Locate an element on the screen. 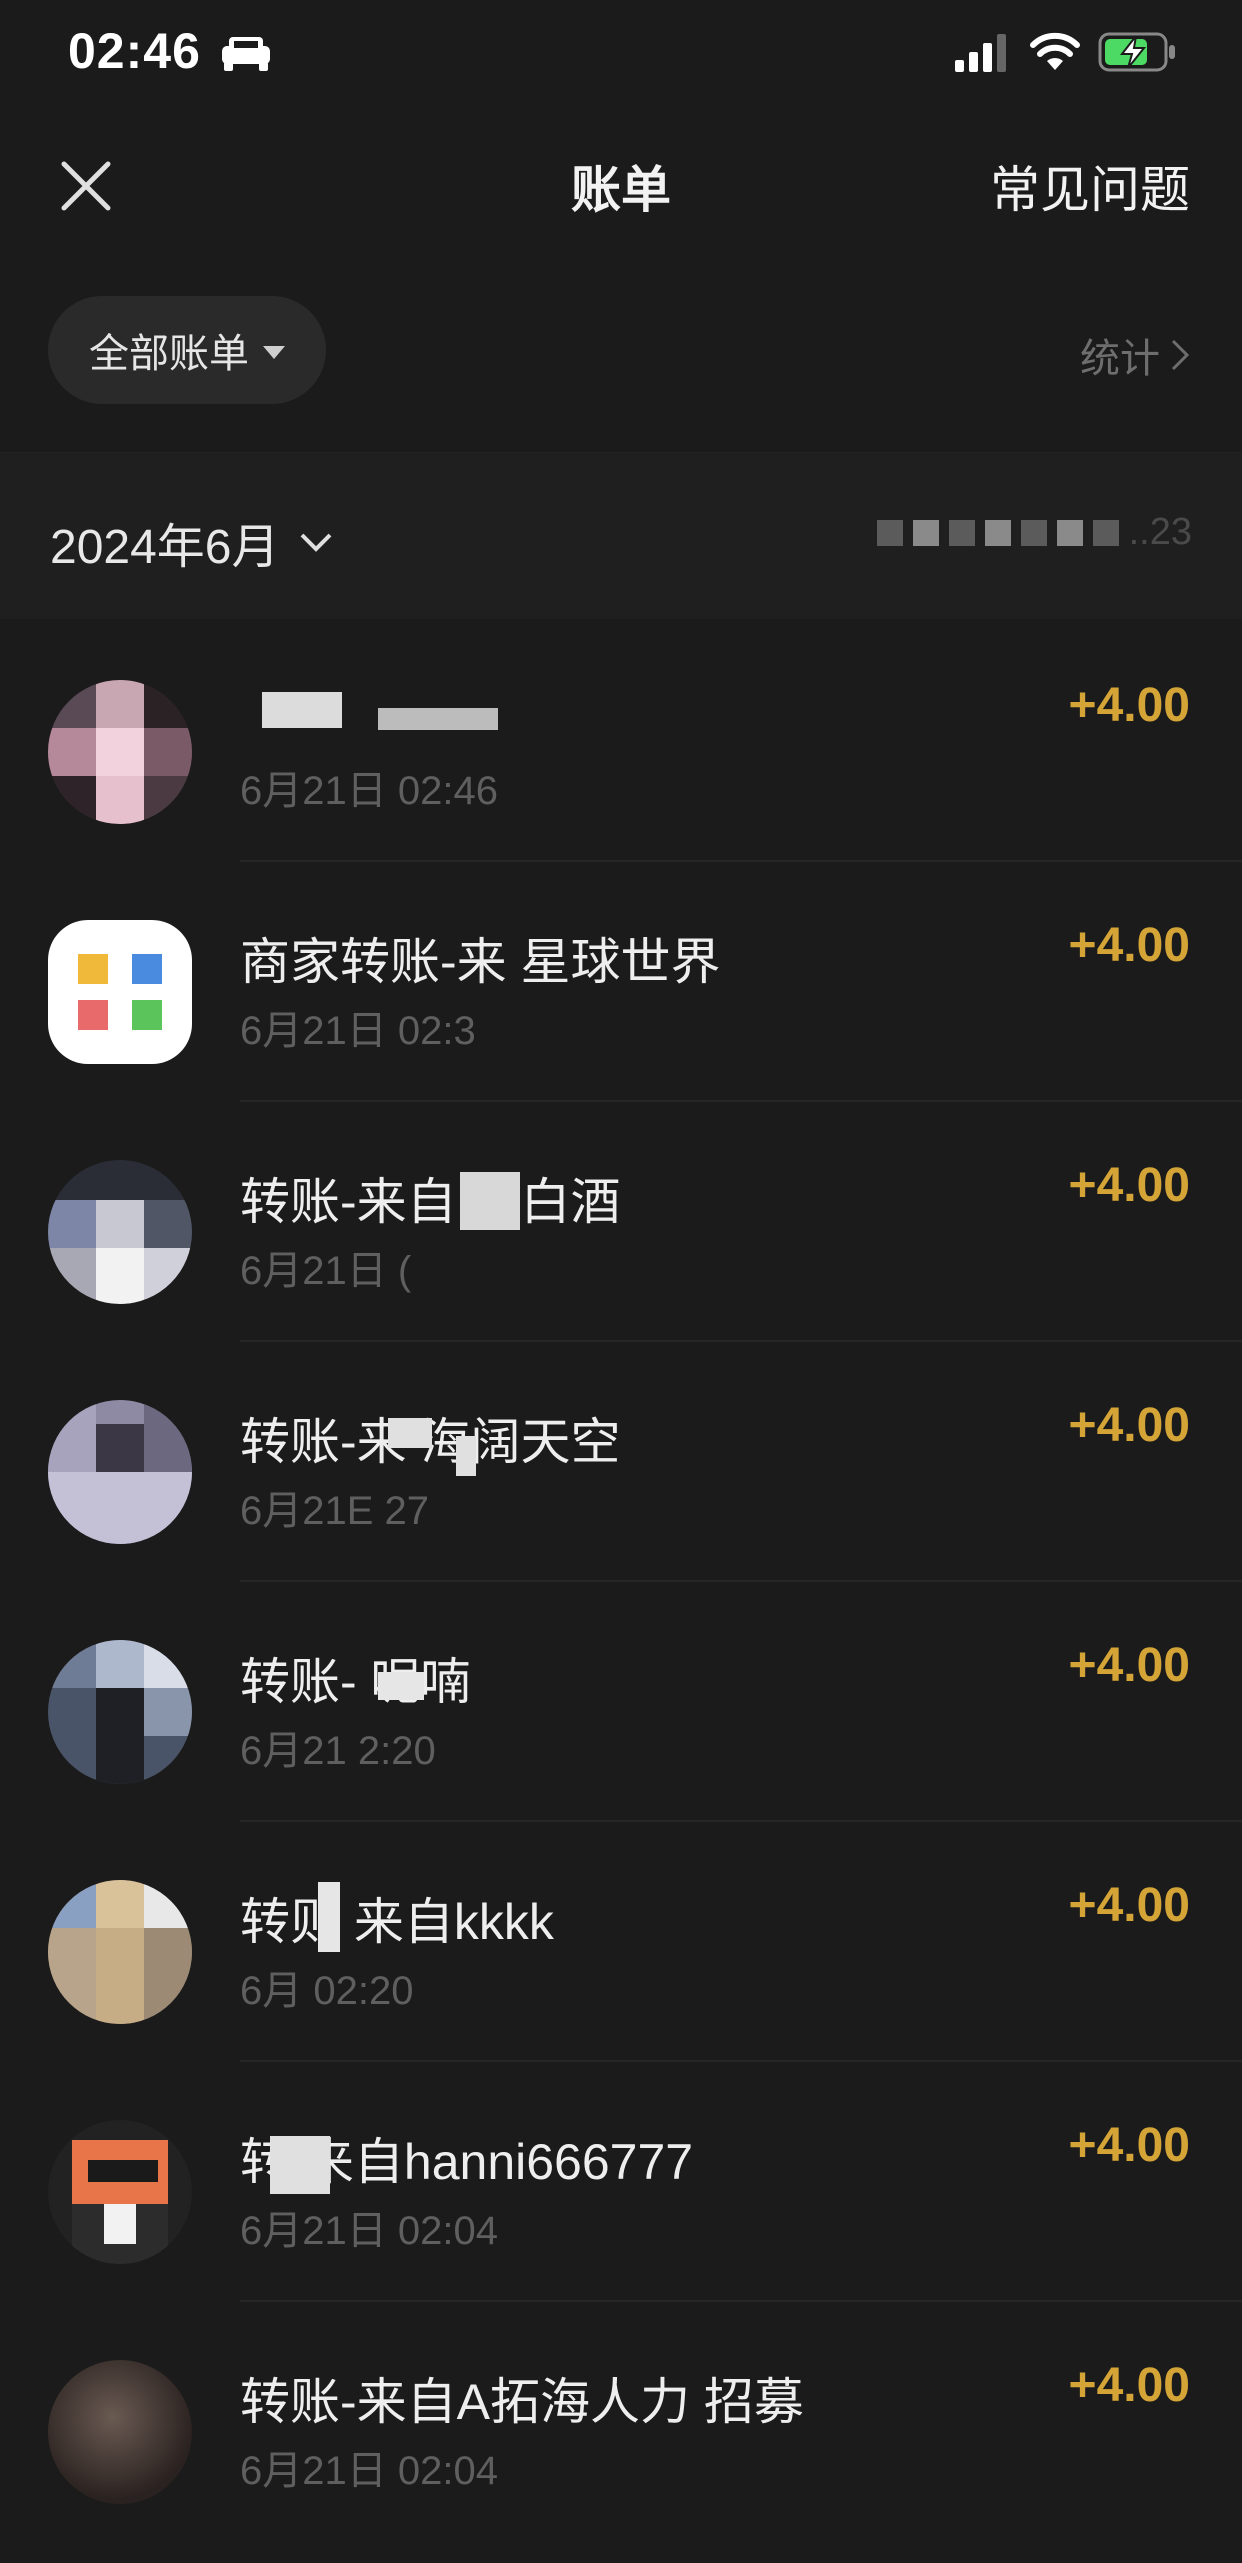  month-header: 2024年6月 ..23 is located at coordinates (621, 535).